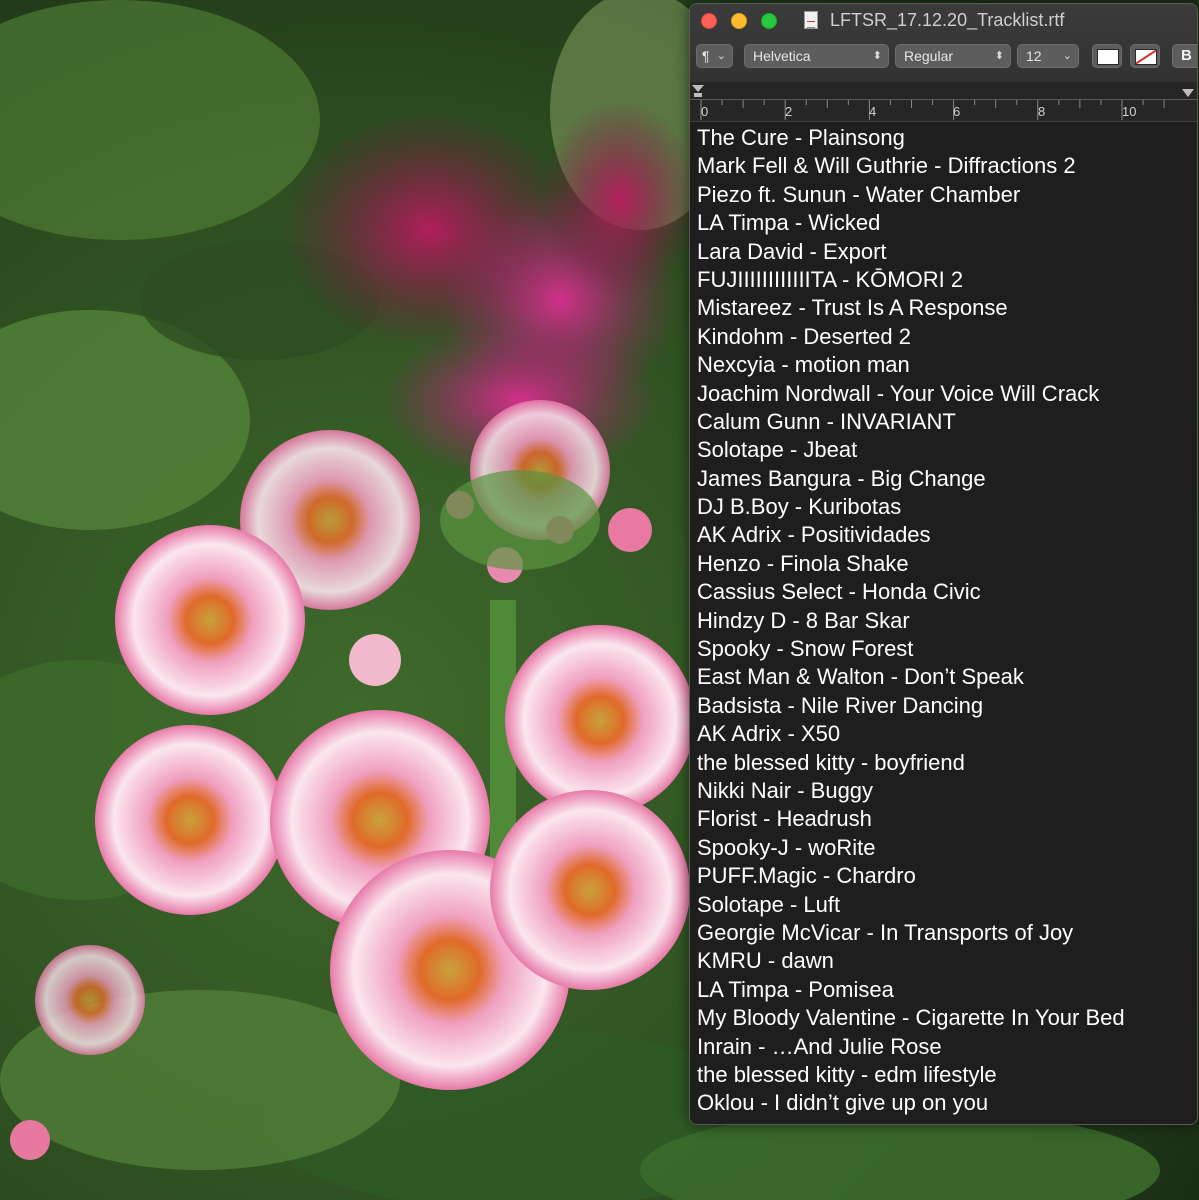  Describe the element at coordinates (709, 21) in the screenshot. I see `close-window-button` at that location.